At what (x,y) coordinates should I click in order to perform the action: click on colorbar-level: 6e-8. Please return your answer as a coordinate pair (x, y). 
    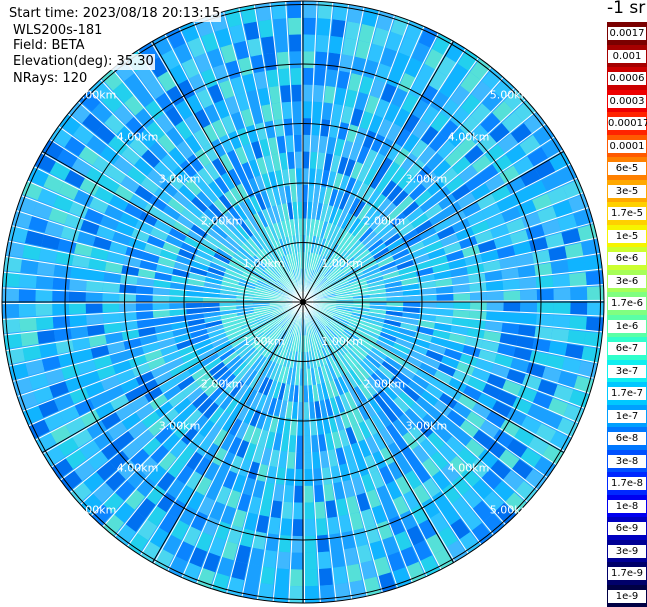
    Looking at the image, I should click on (627, 438).